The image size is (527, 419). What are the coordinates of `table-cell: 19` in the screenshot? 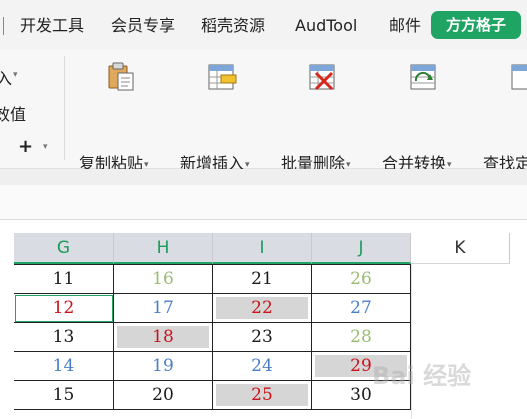 It's located at (163, 366).